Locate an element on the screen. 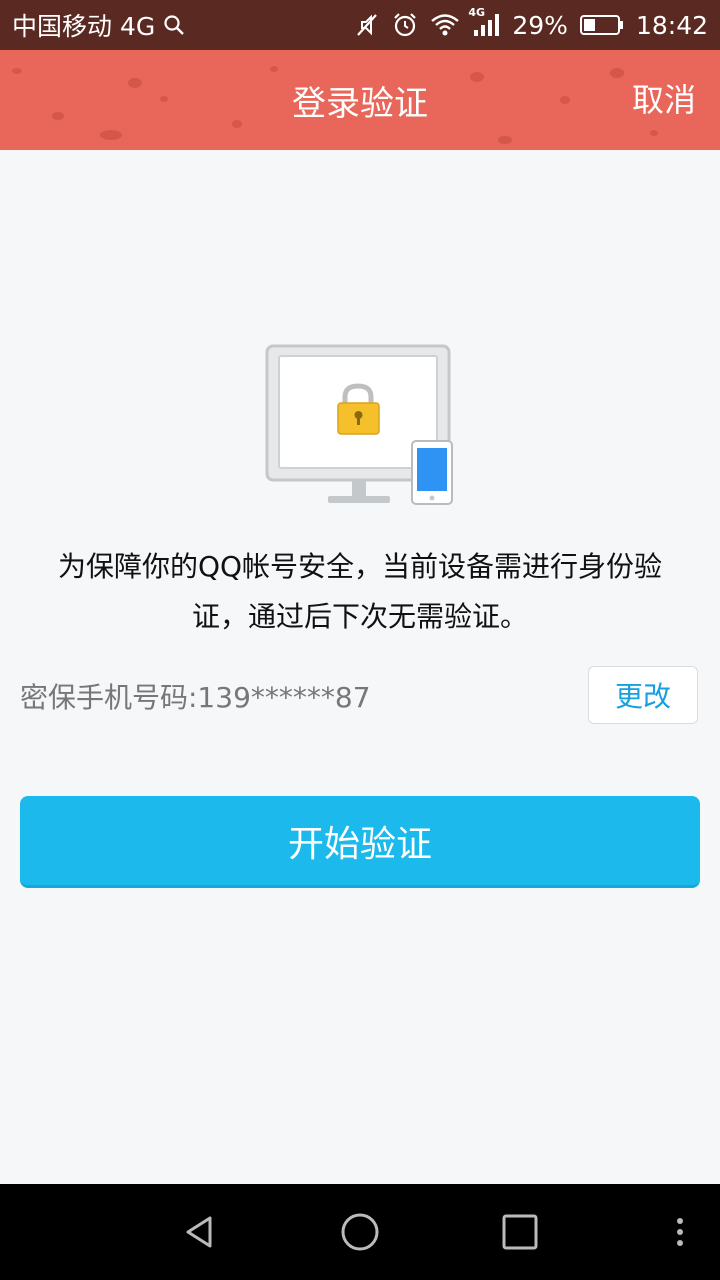 This screenshot has height=1280, width=720. message-line: 为保障你的QQ帐号安全，当前设备需进行身份验 is located at coordinates (360, 566).